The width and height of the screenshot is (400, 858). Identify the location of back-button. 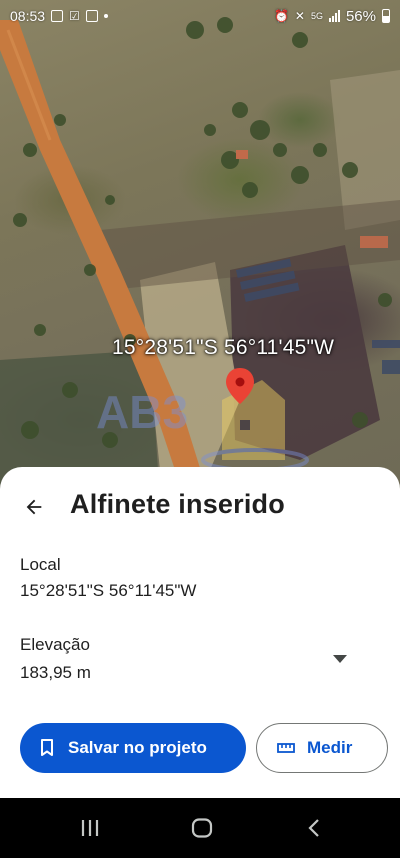
(34, 507).